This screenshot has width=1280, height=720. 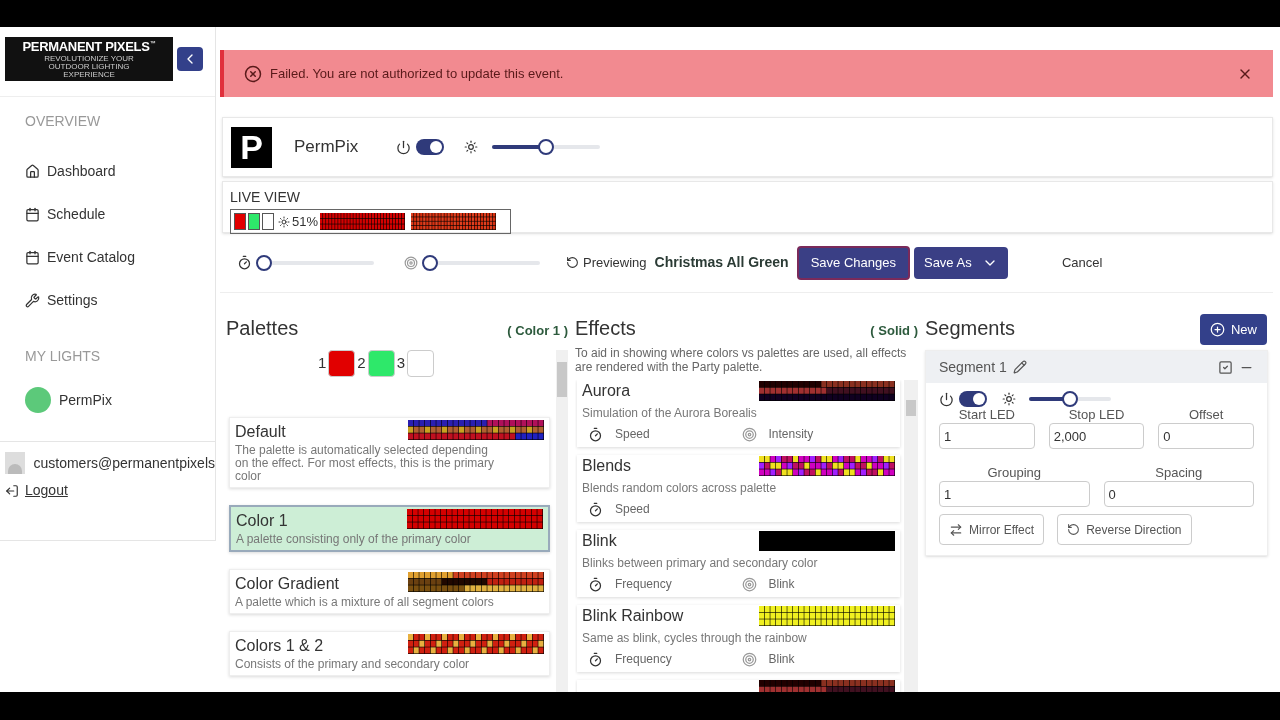 I want to click on segment-button: Reverse Direction, so click(x=1124, y=529).